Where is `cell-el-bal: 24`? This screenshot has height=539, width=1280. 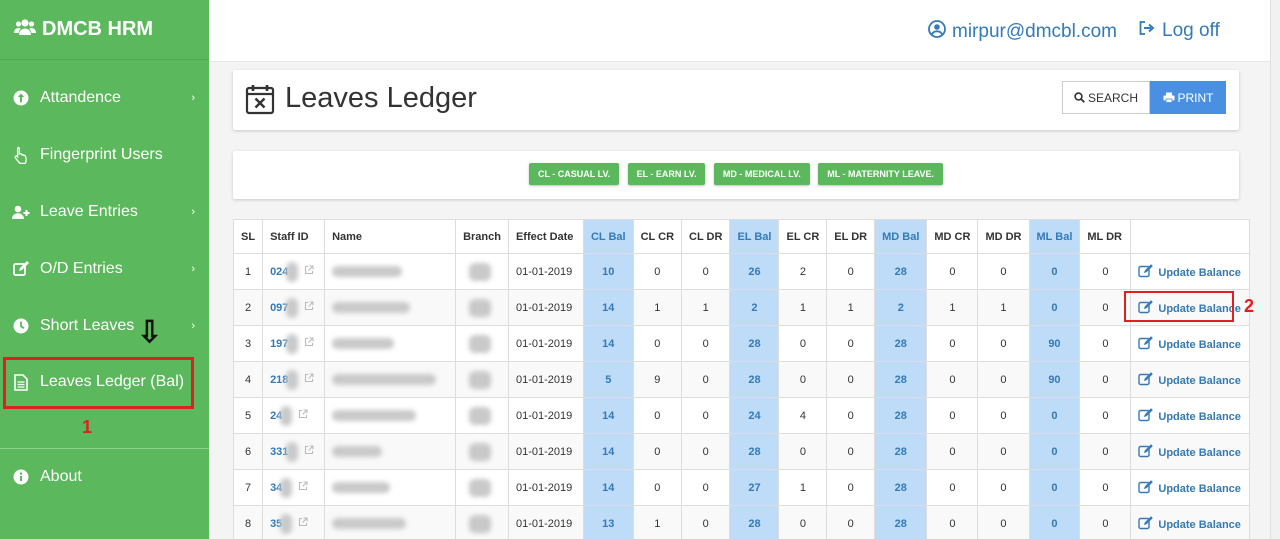
cell-el-bal: 24 is located at coordinates (754, 415).